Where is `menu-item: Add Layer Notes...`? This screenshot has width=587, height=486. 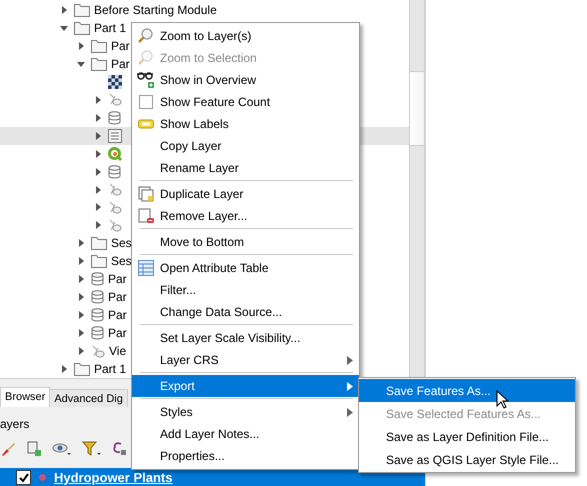 menu-item: Add Layer Notes... is located at coordinates (245, 434).